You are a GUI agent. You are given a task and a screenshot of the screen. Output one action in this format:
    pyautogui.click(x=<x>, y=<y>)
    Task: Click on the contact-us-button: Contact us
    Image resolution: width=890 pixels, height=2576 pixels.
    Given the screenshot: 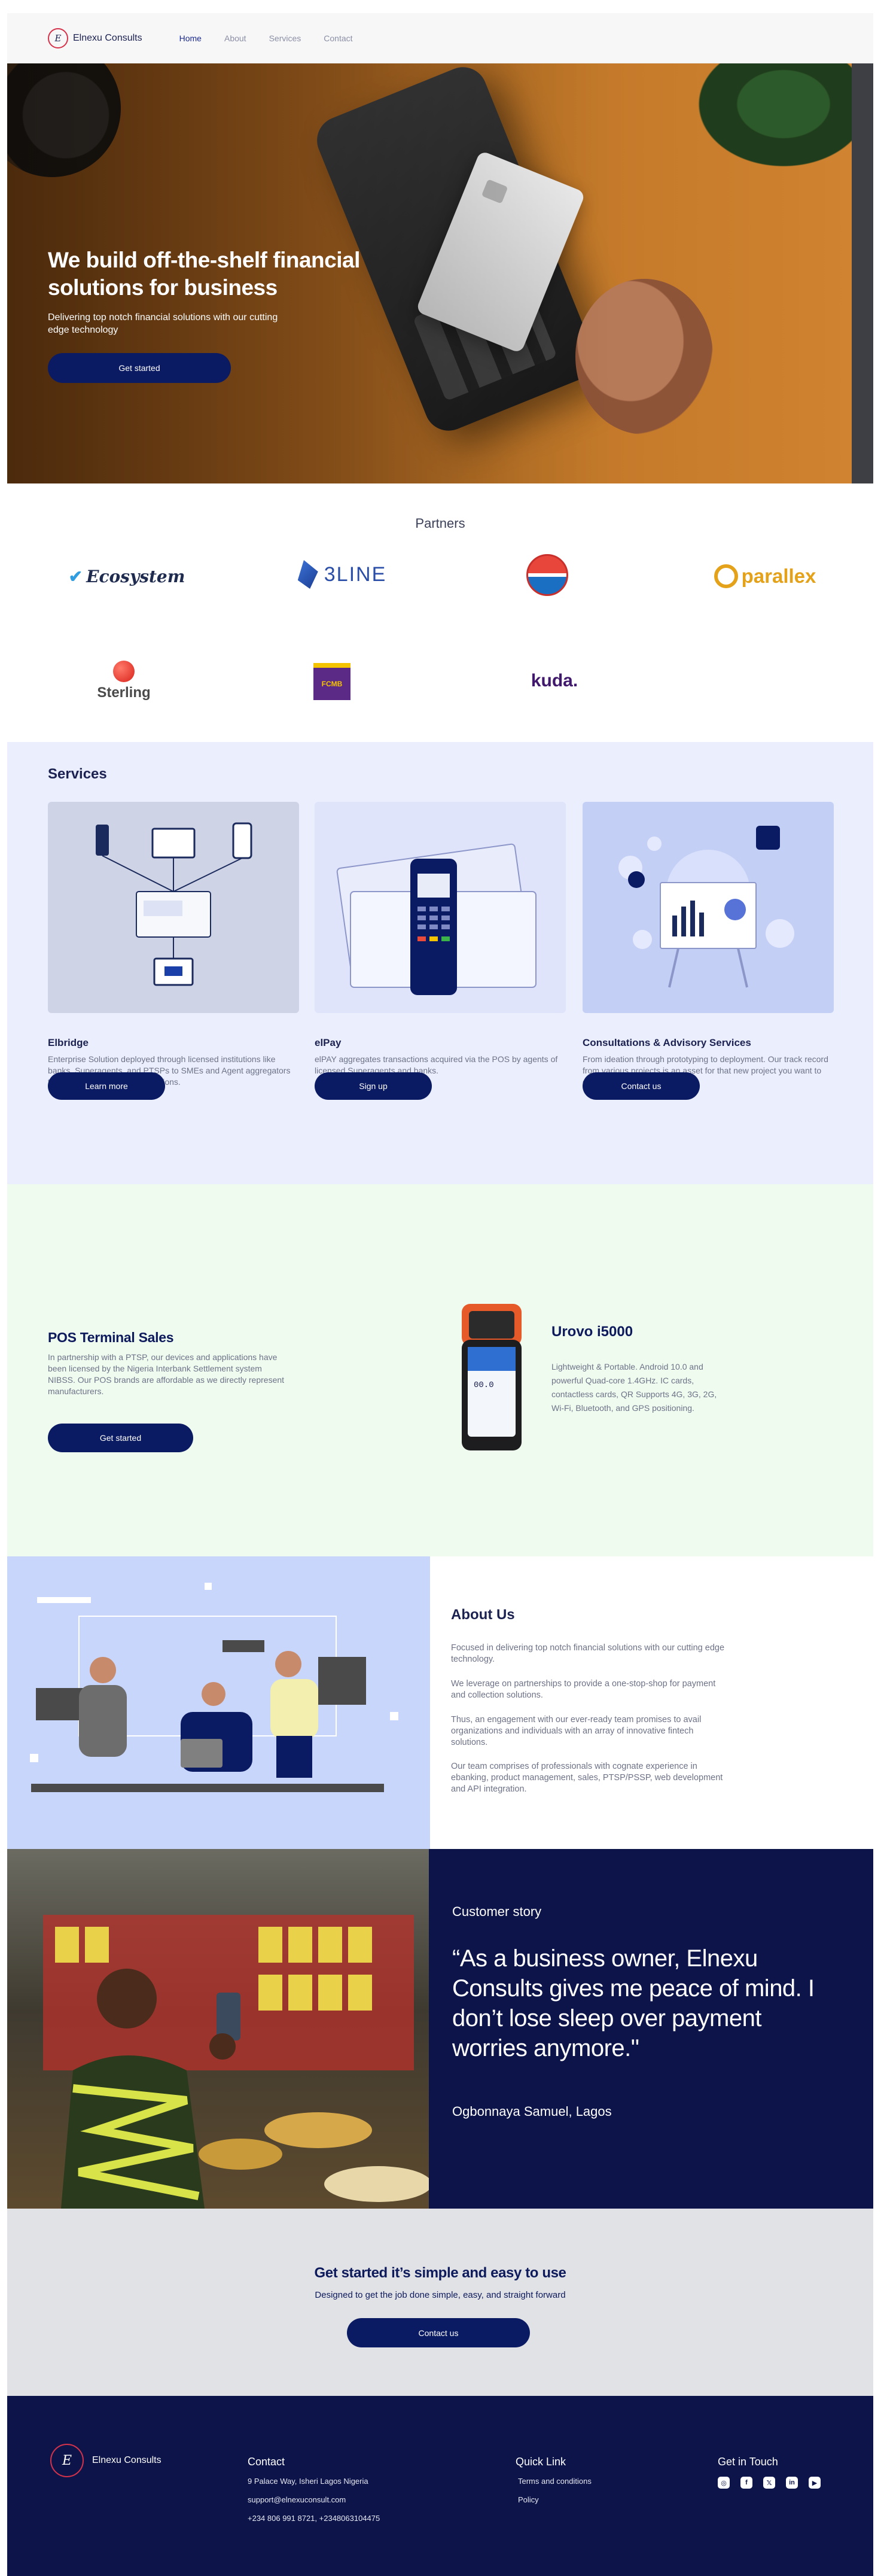 What is the action you would take?
    pyautogui.click(x=641, y=1086)
    